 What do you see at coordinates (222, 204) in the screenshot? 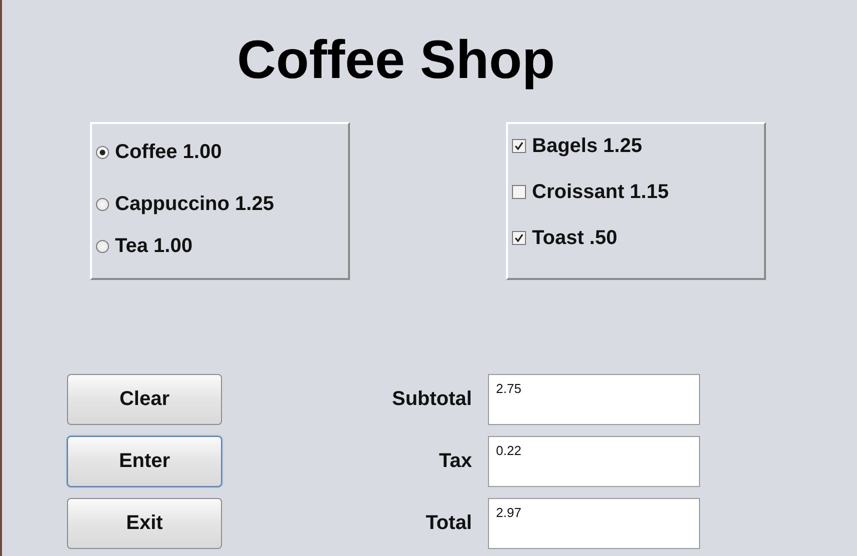
I see `drink-radio: Cappuccino 1.25` at bounding box center [222, 204].